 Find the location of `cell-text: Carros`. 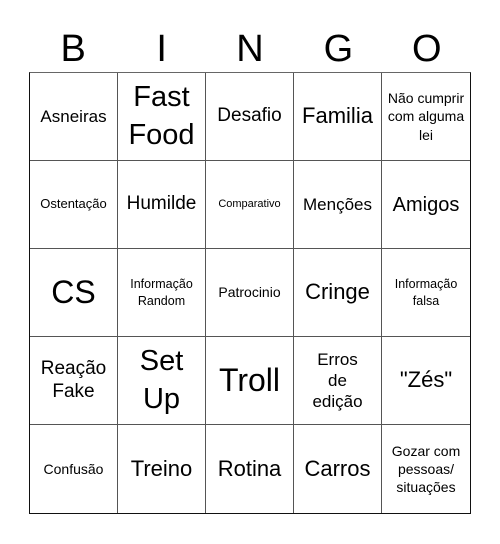

cell-text: Carros is located at coordinates (337, 468).